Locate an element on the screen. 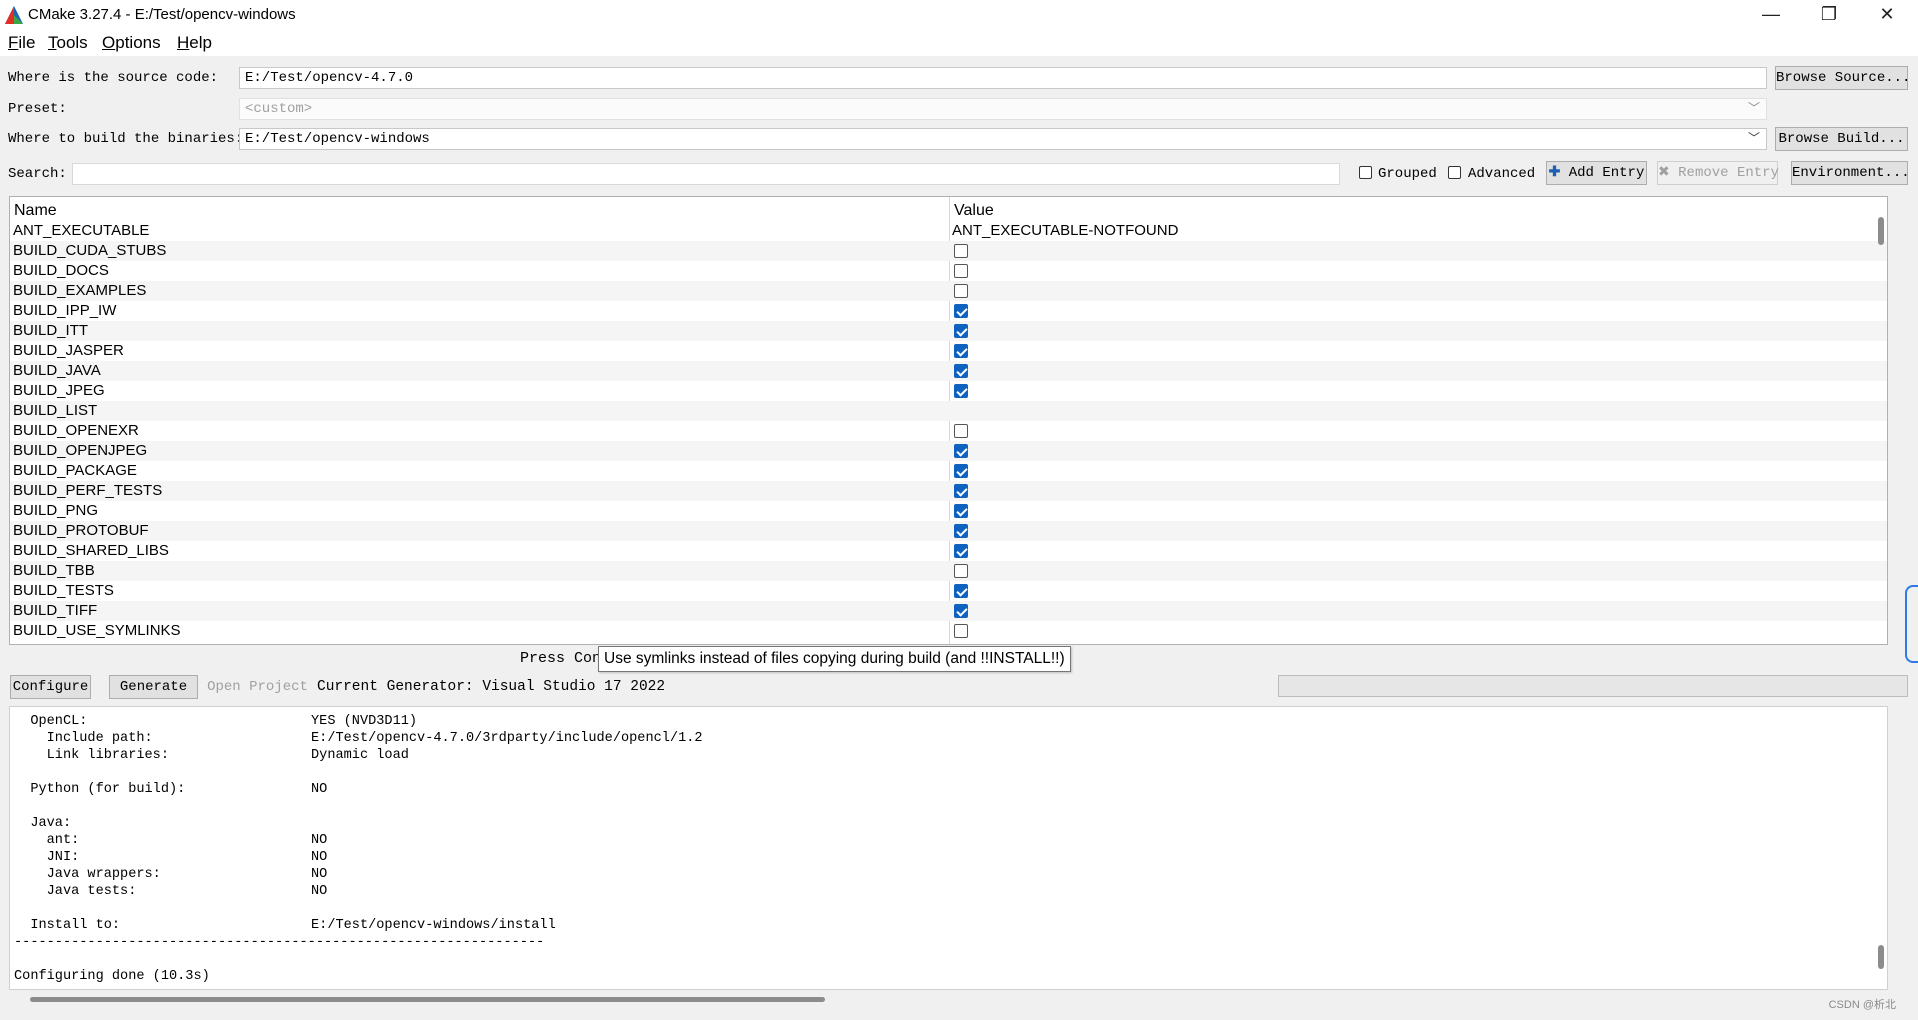 The width and height of the screenshot is (1918, 1020). table-row: BUILD_USE_SYMLINKS is located at coordinates (948, 631).